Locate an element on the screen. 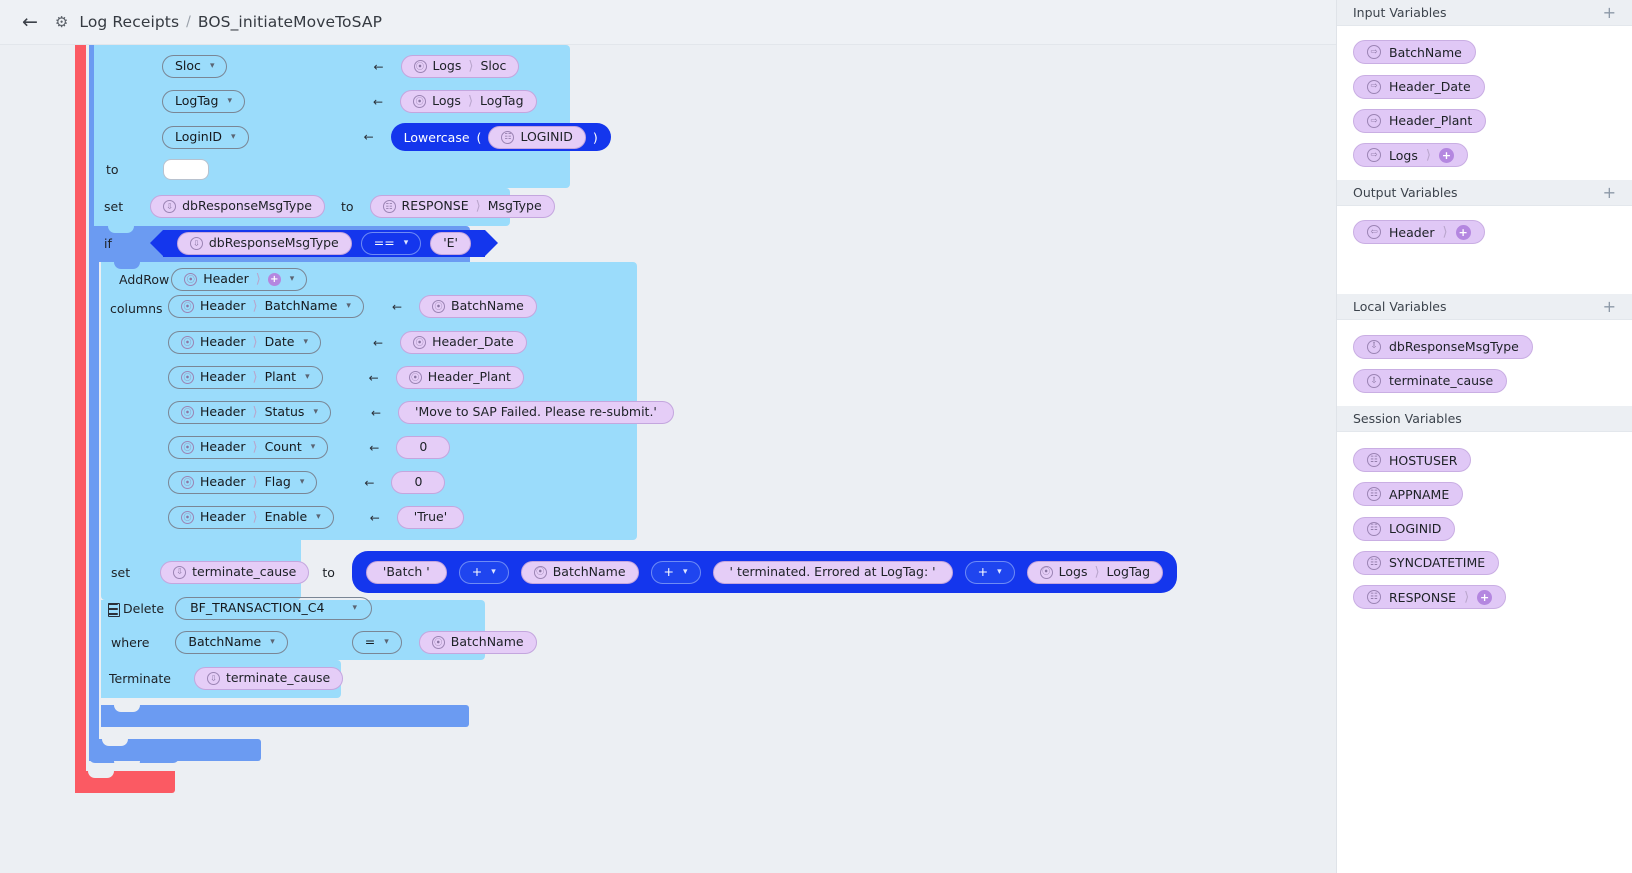  else-branch-bar is located at coordinates (285, 716).